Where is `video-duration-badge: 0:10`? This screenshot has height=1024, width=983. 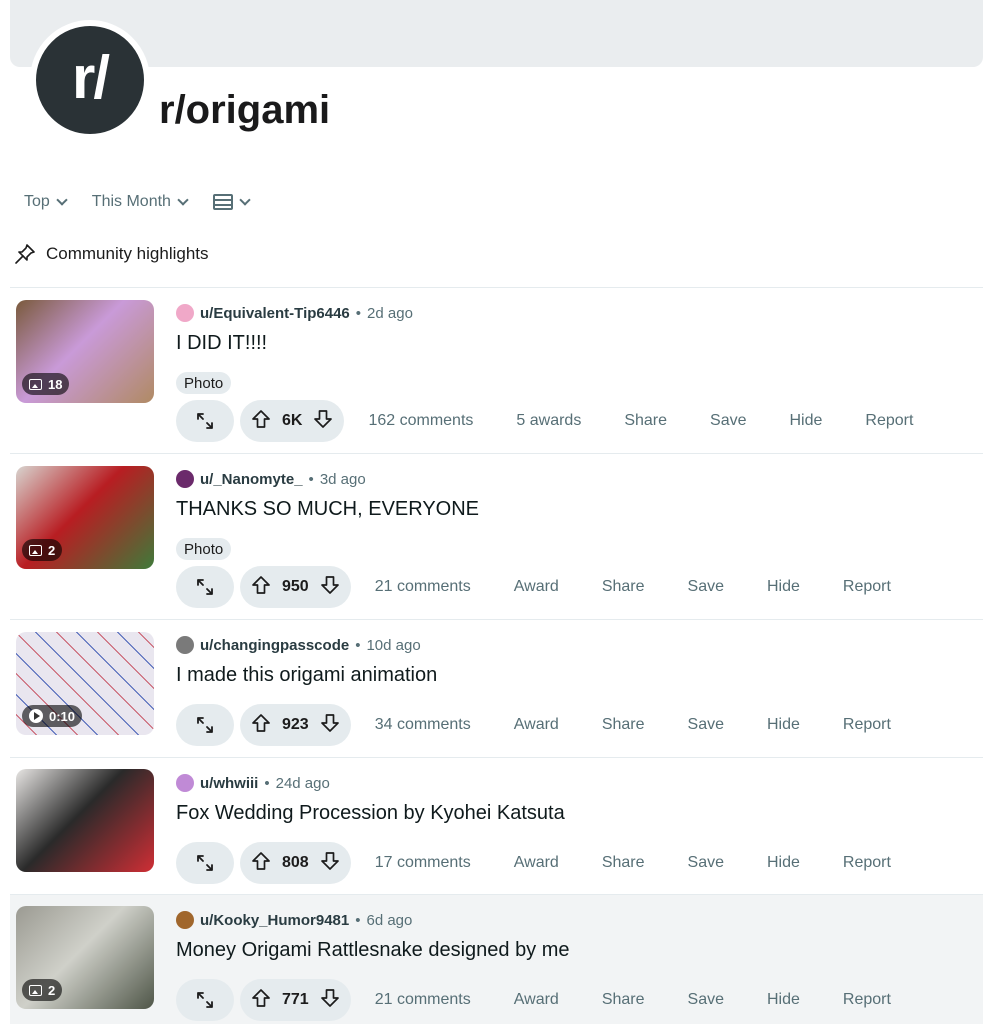 video-duration-badge: 0:10 is located at coordinates (52, 716).